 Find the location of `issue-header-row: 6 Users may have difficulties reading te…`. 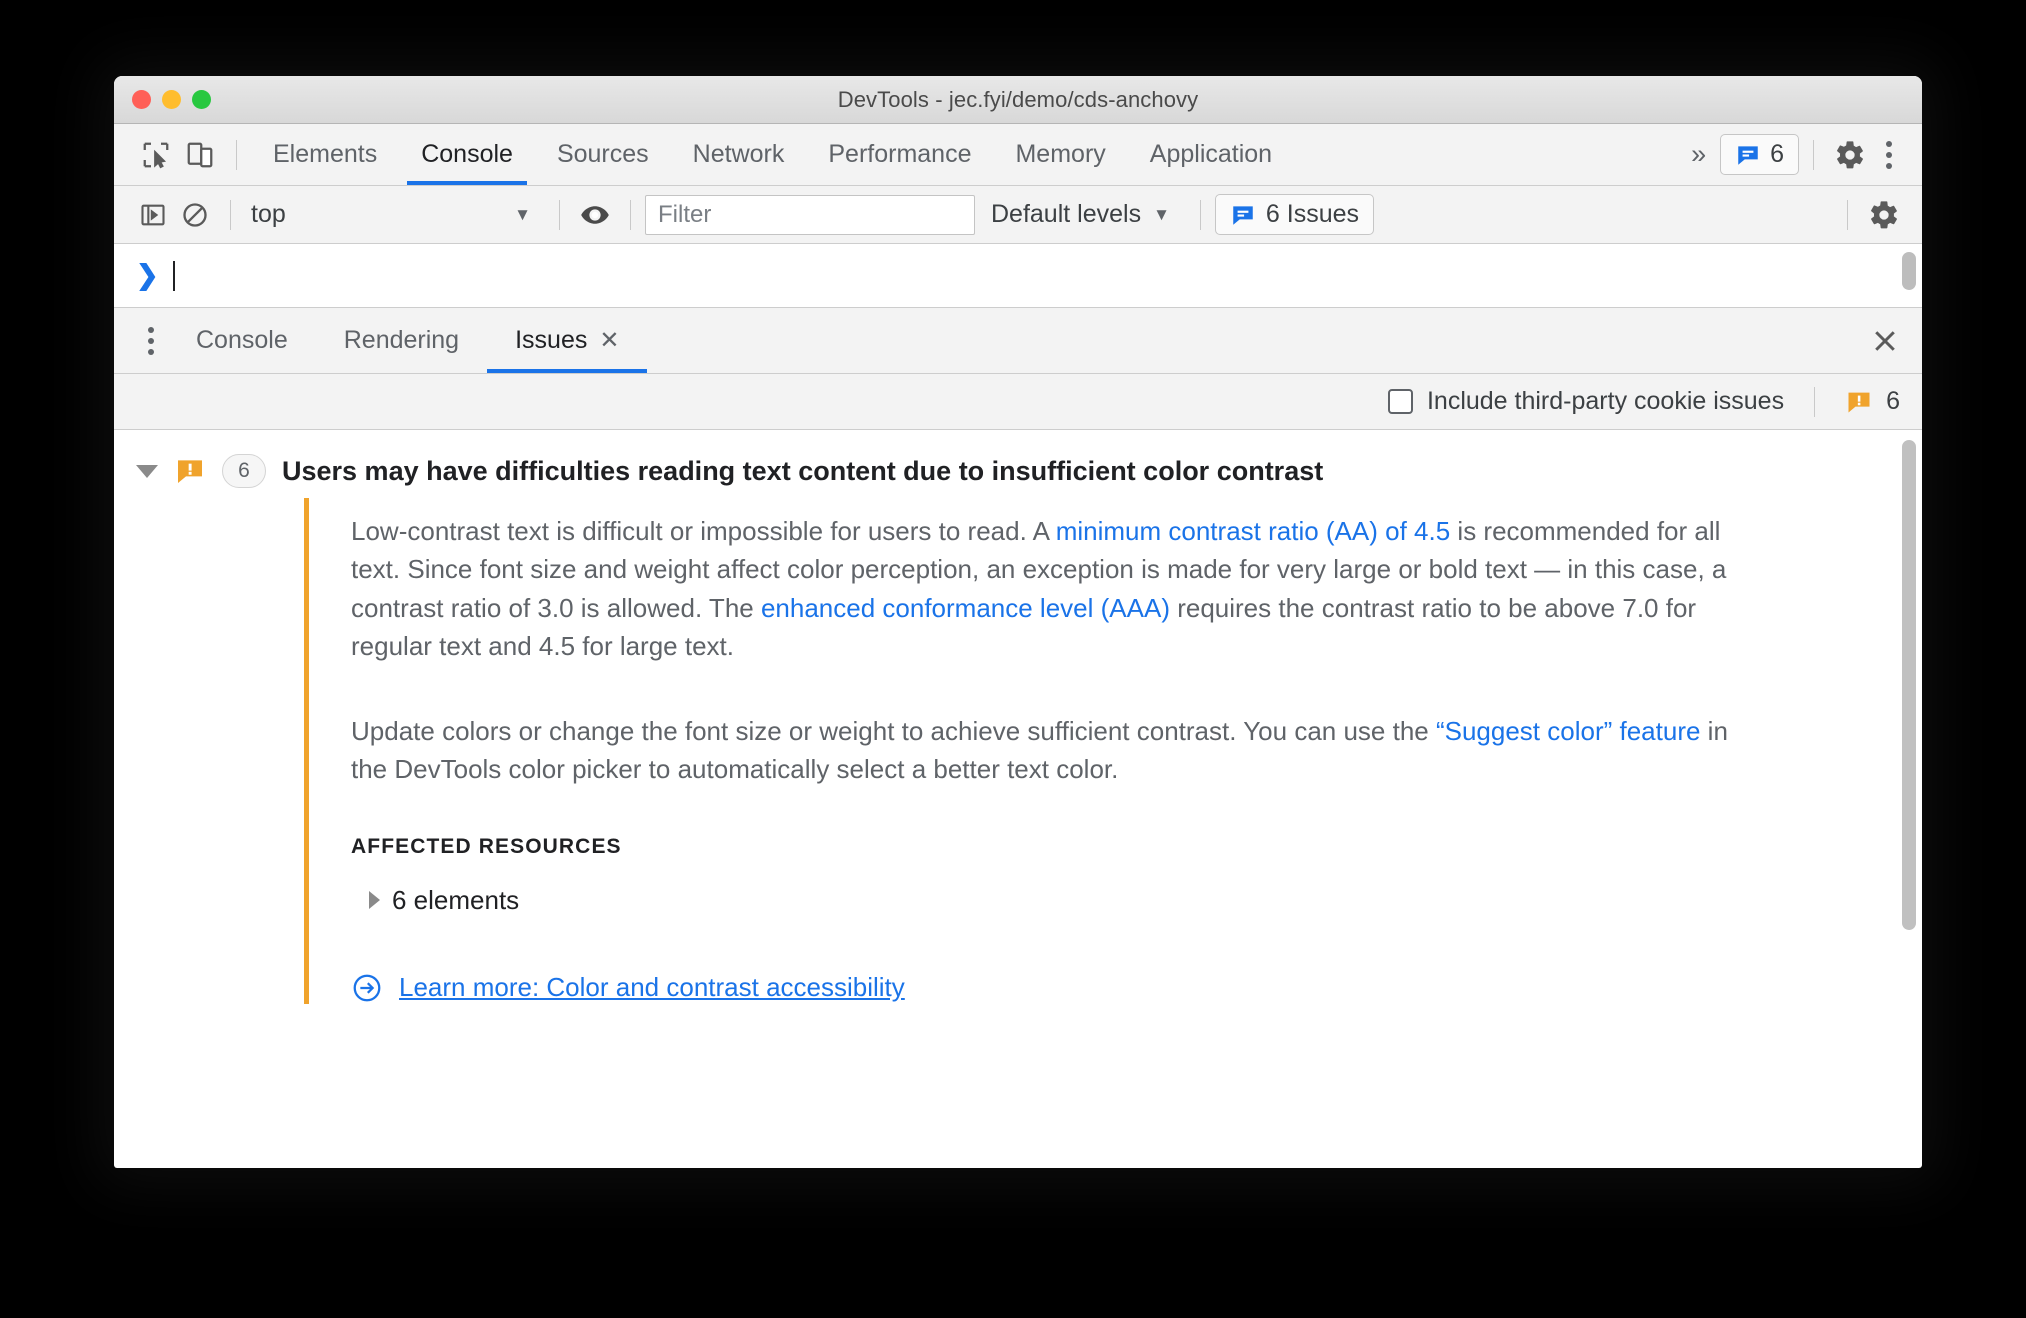

issue-header-row: 6 Users may have difficulties reading te… is located at coordinates (1018, 464).